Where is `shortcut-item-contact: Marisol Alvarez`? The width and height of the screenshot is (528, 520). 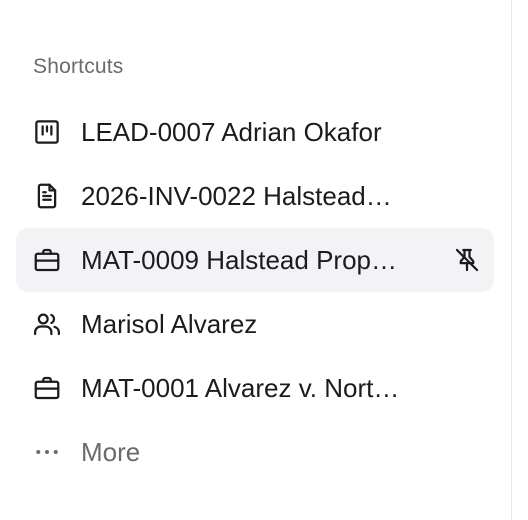 shortcut-item-contact: Marisol Alvarez is located at coordinates (255, 324).